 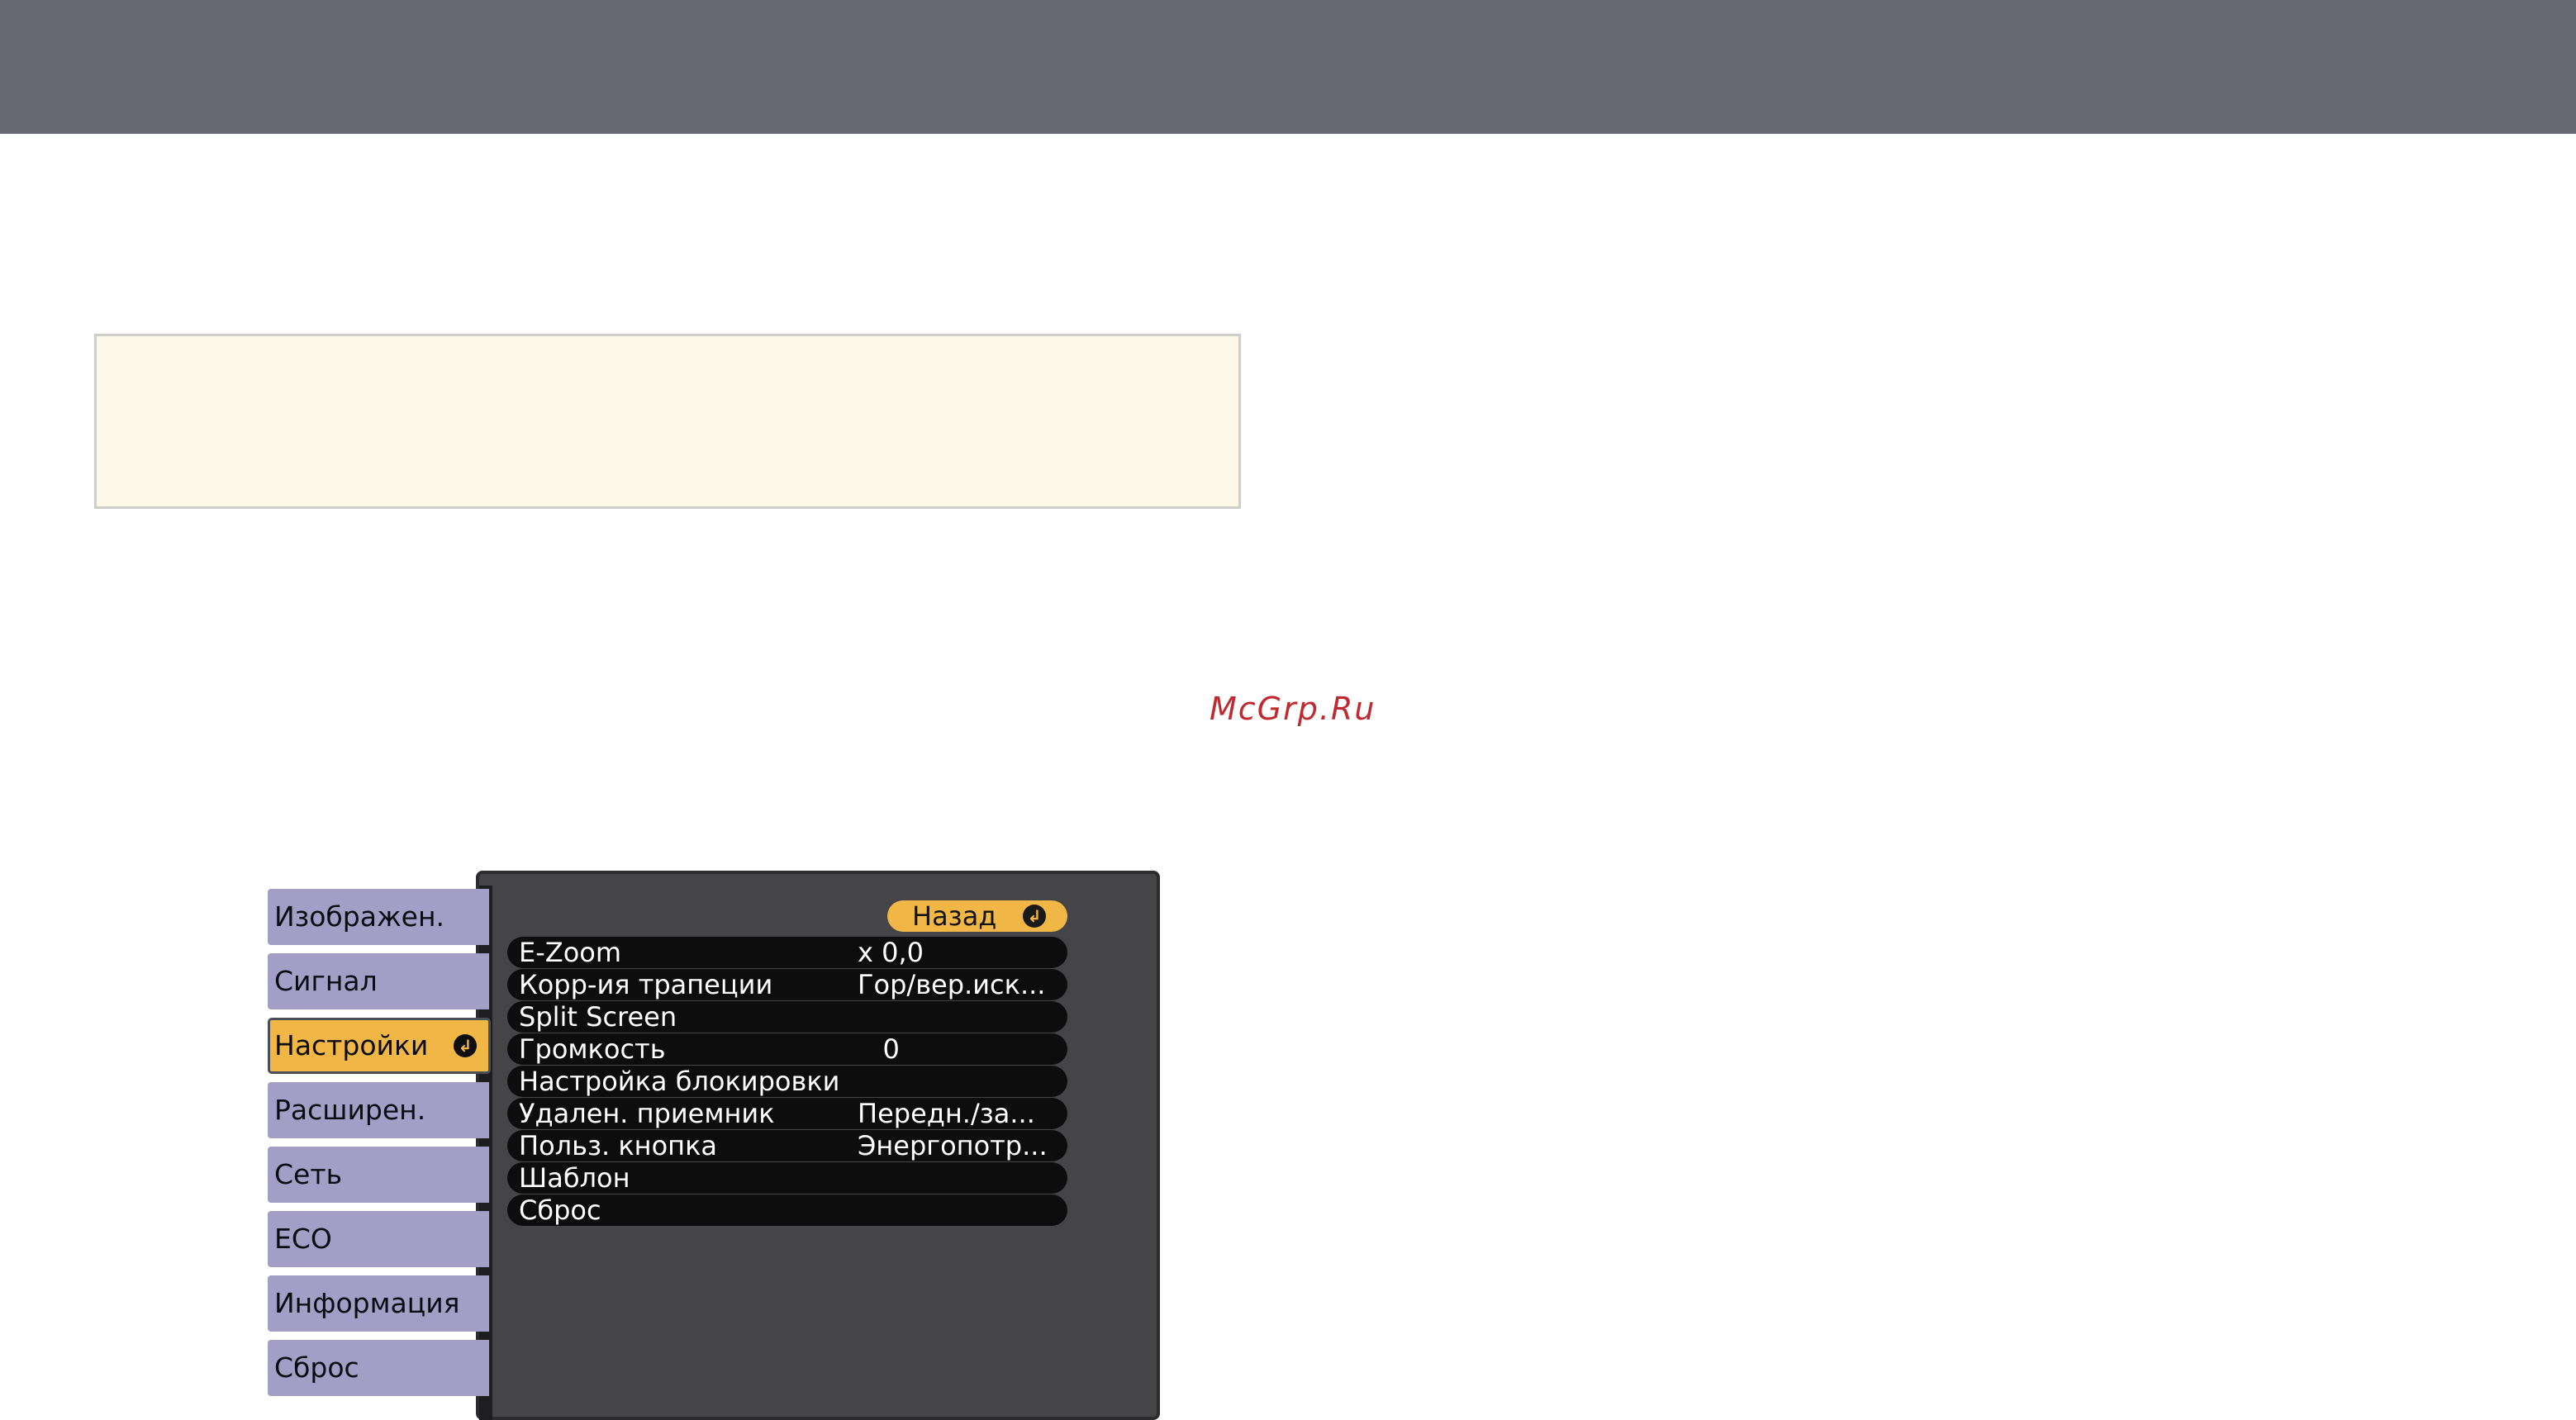 I want to click on sidebar-item-settings: Настройки ↲, so click(x=379, y=1046).